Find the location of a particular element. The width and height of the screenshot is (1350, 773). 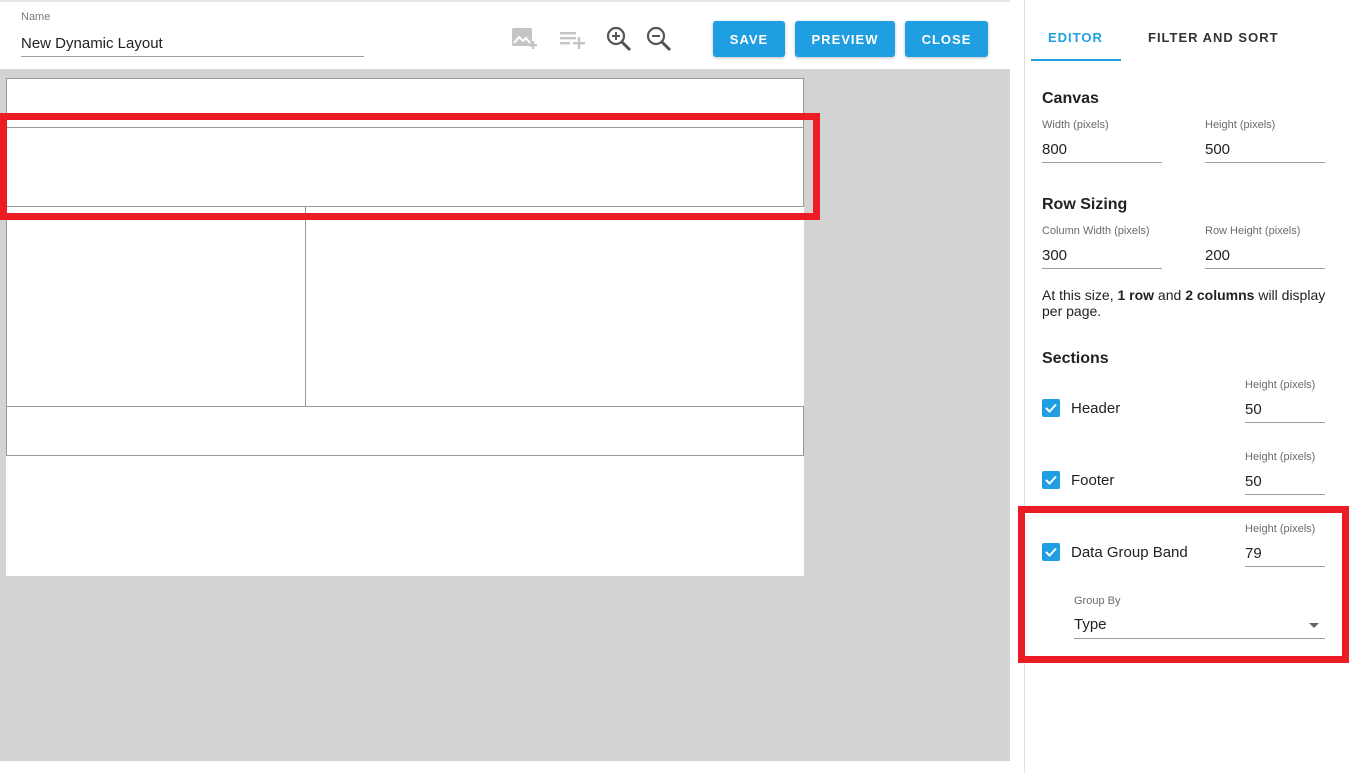

canvas-height-label: Height (pixels) is located at coordinates (1240, 125).